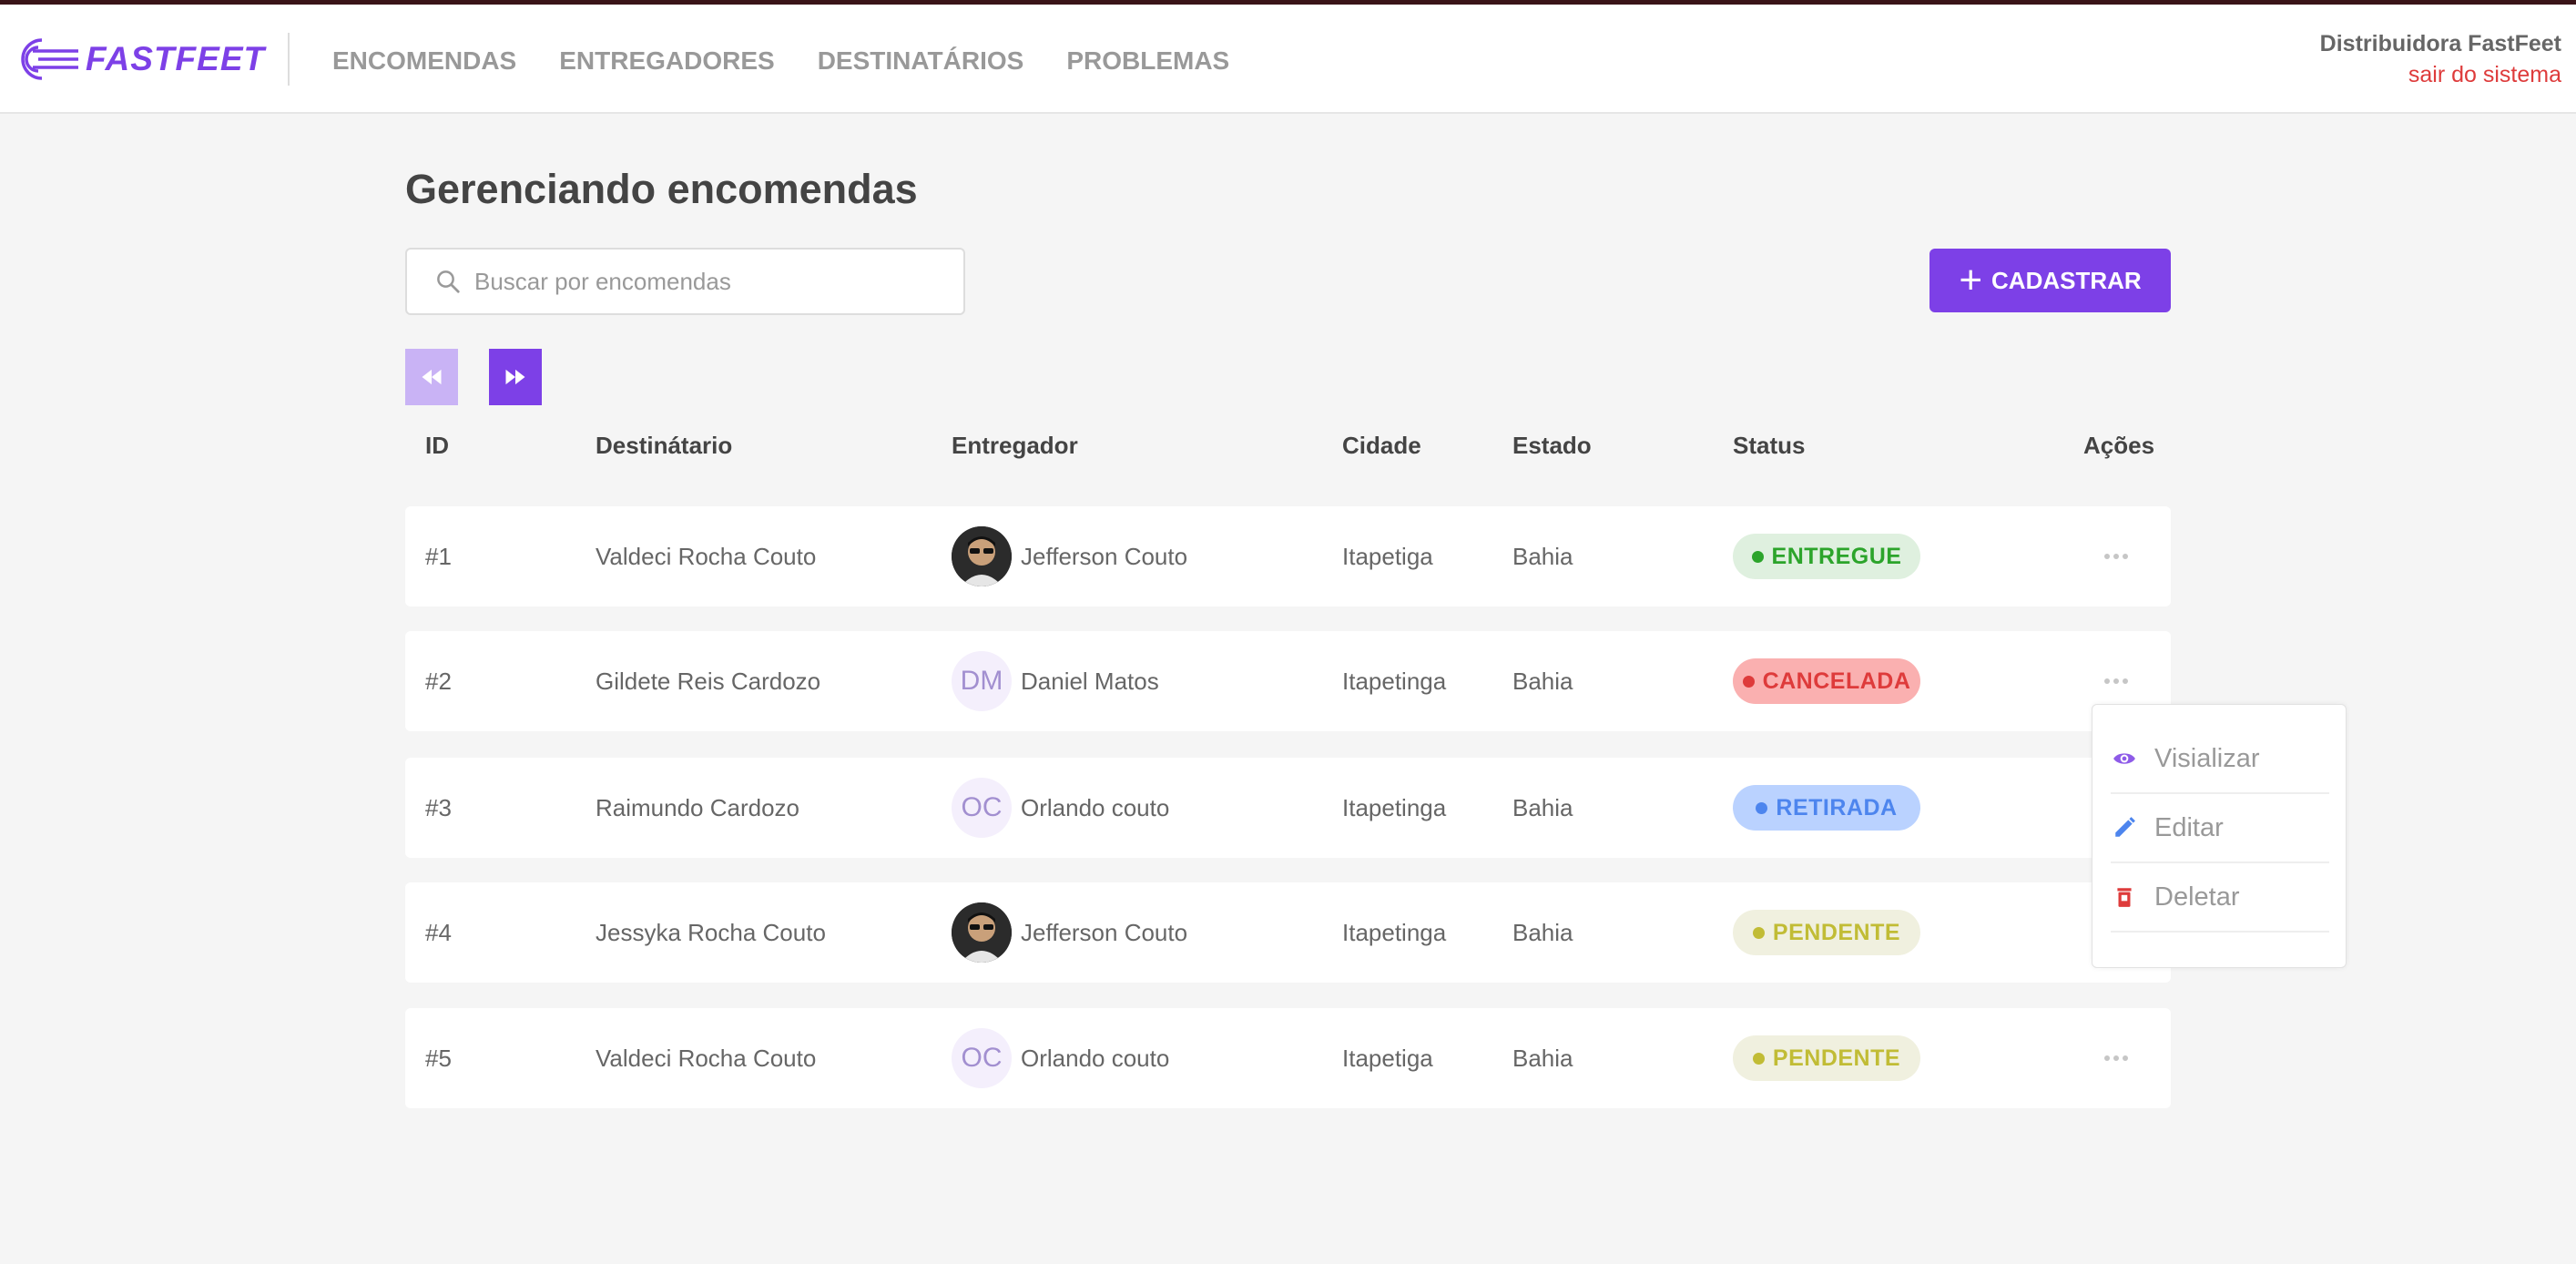 This screenshot has height=1264, width=2576. What do you see at coordinates (2124, 897) in the screenshot?
I see `trash-icon` at bounding box center [2124, 897].